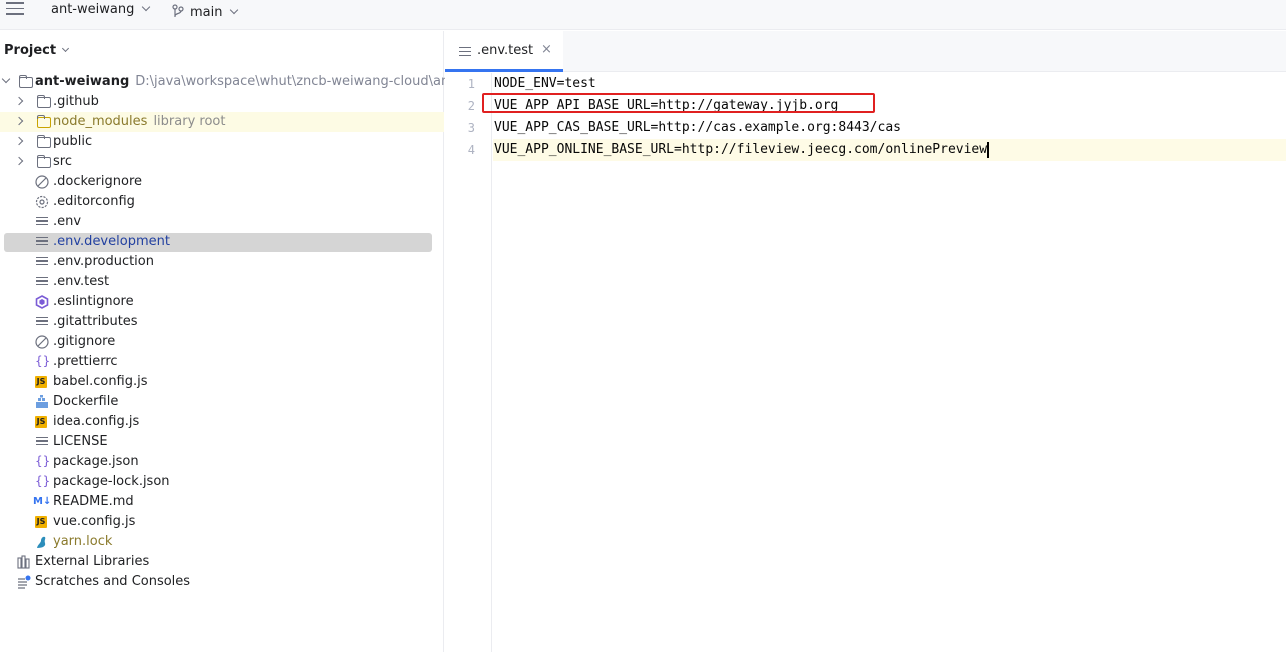 The height and width of the screenshot is (652, 1286). I want to click on git-branch-icon, so click(178, 10).